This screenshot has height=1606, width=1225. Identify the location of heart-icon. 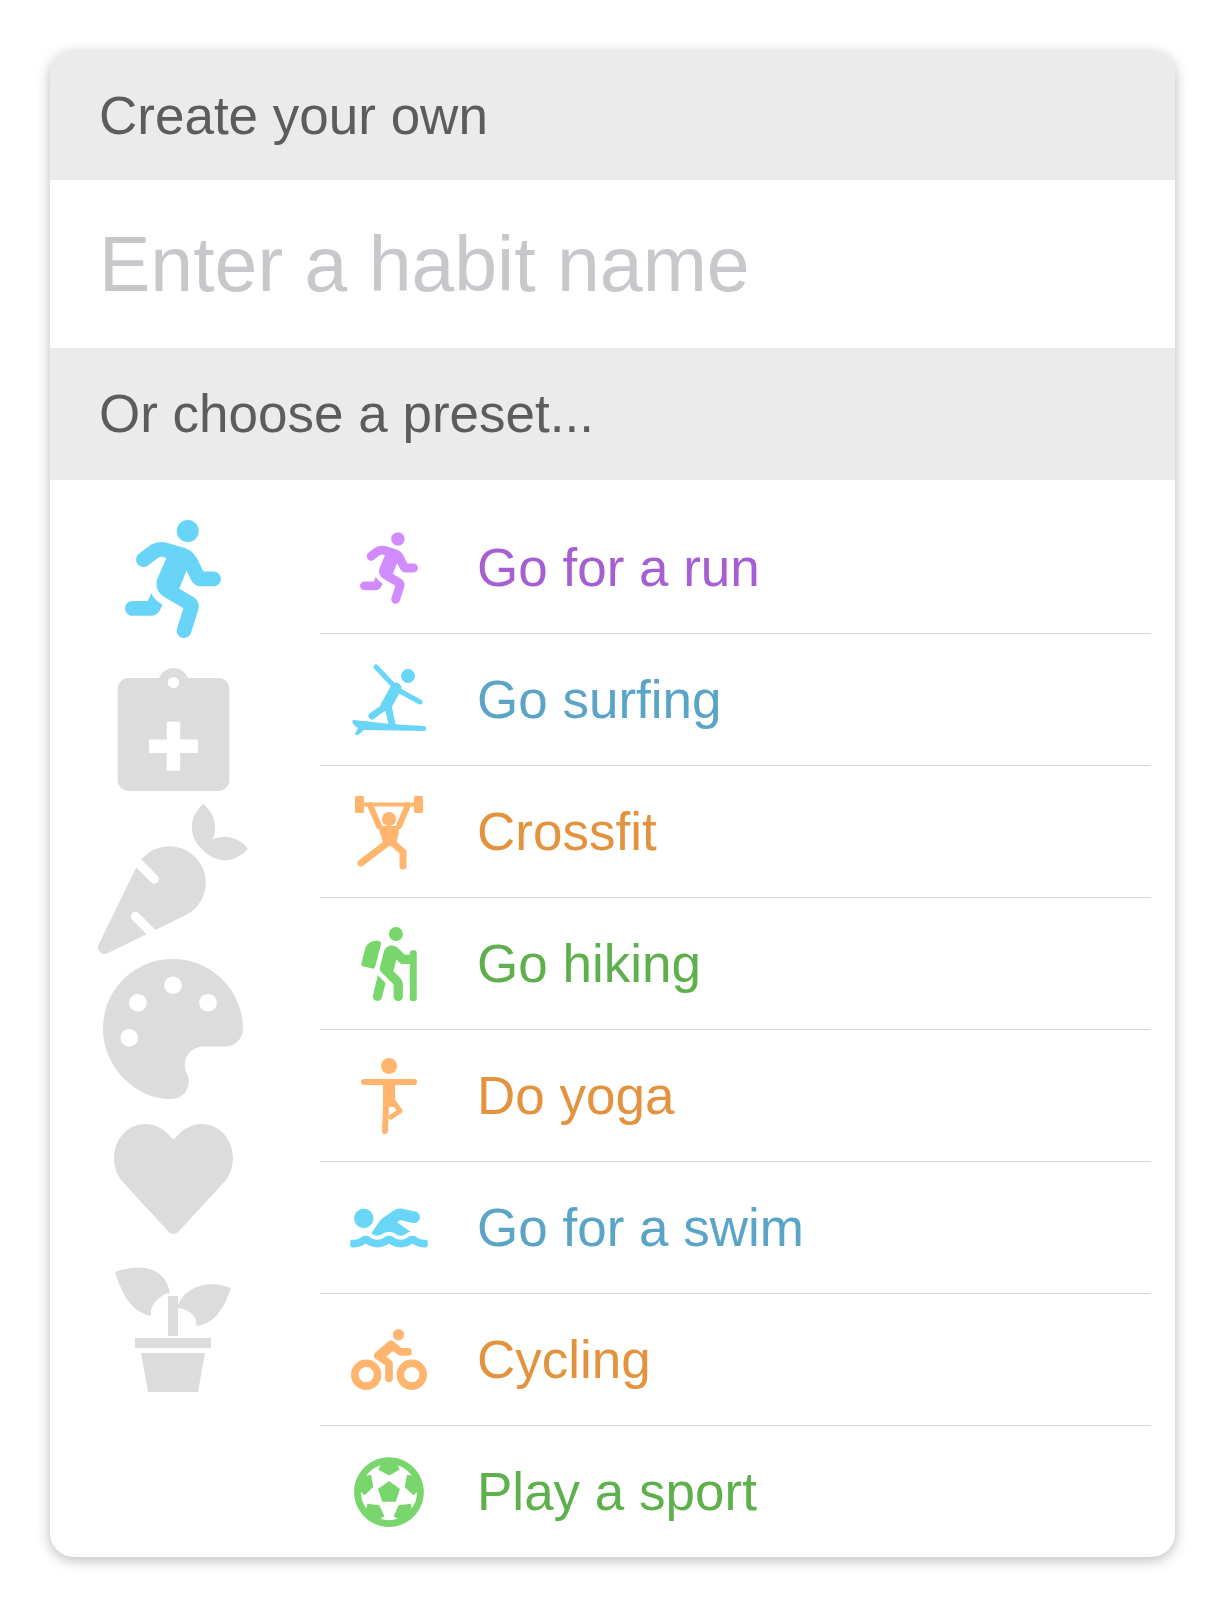
(173, 1179).